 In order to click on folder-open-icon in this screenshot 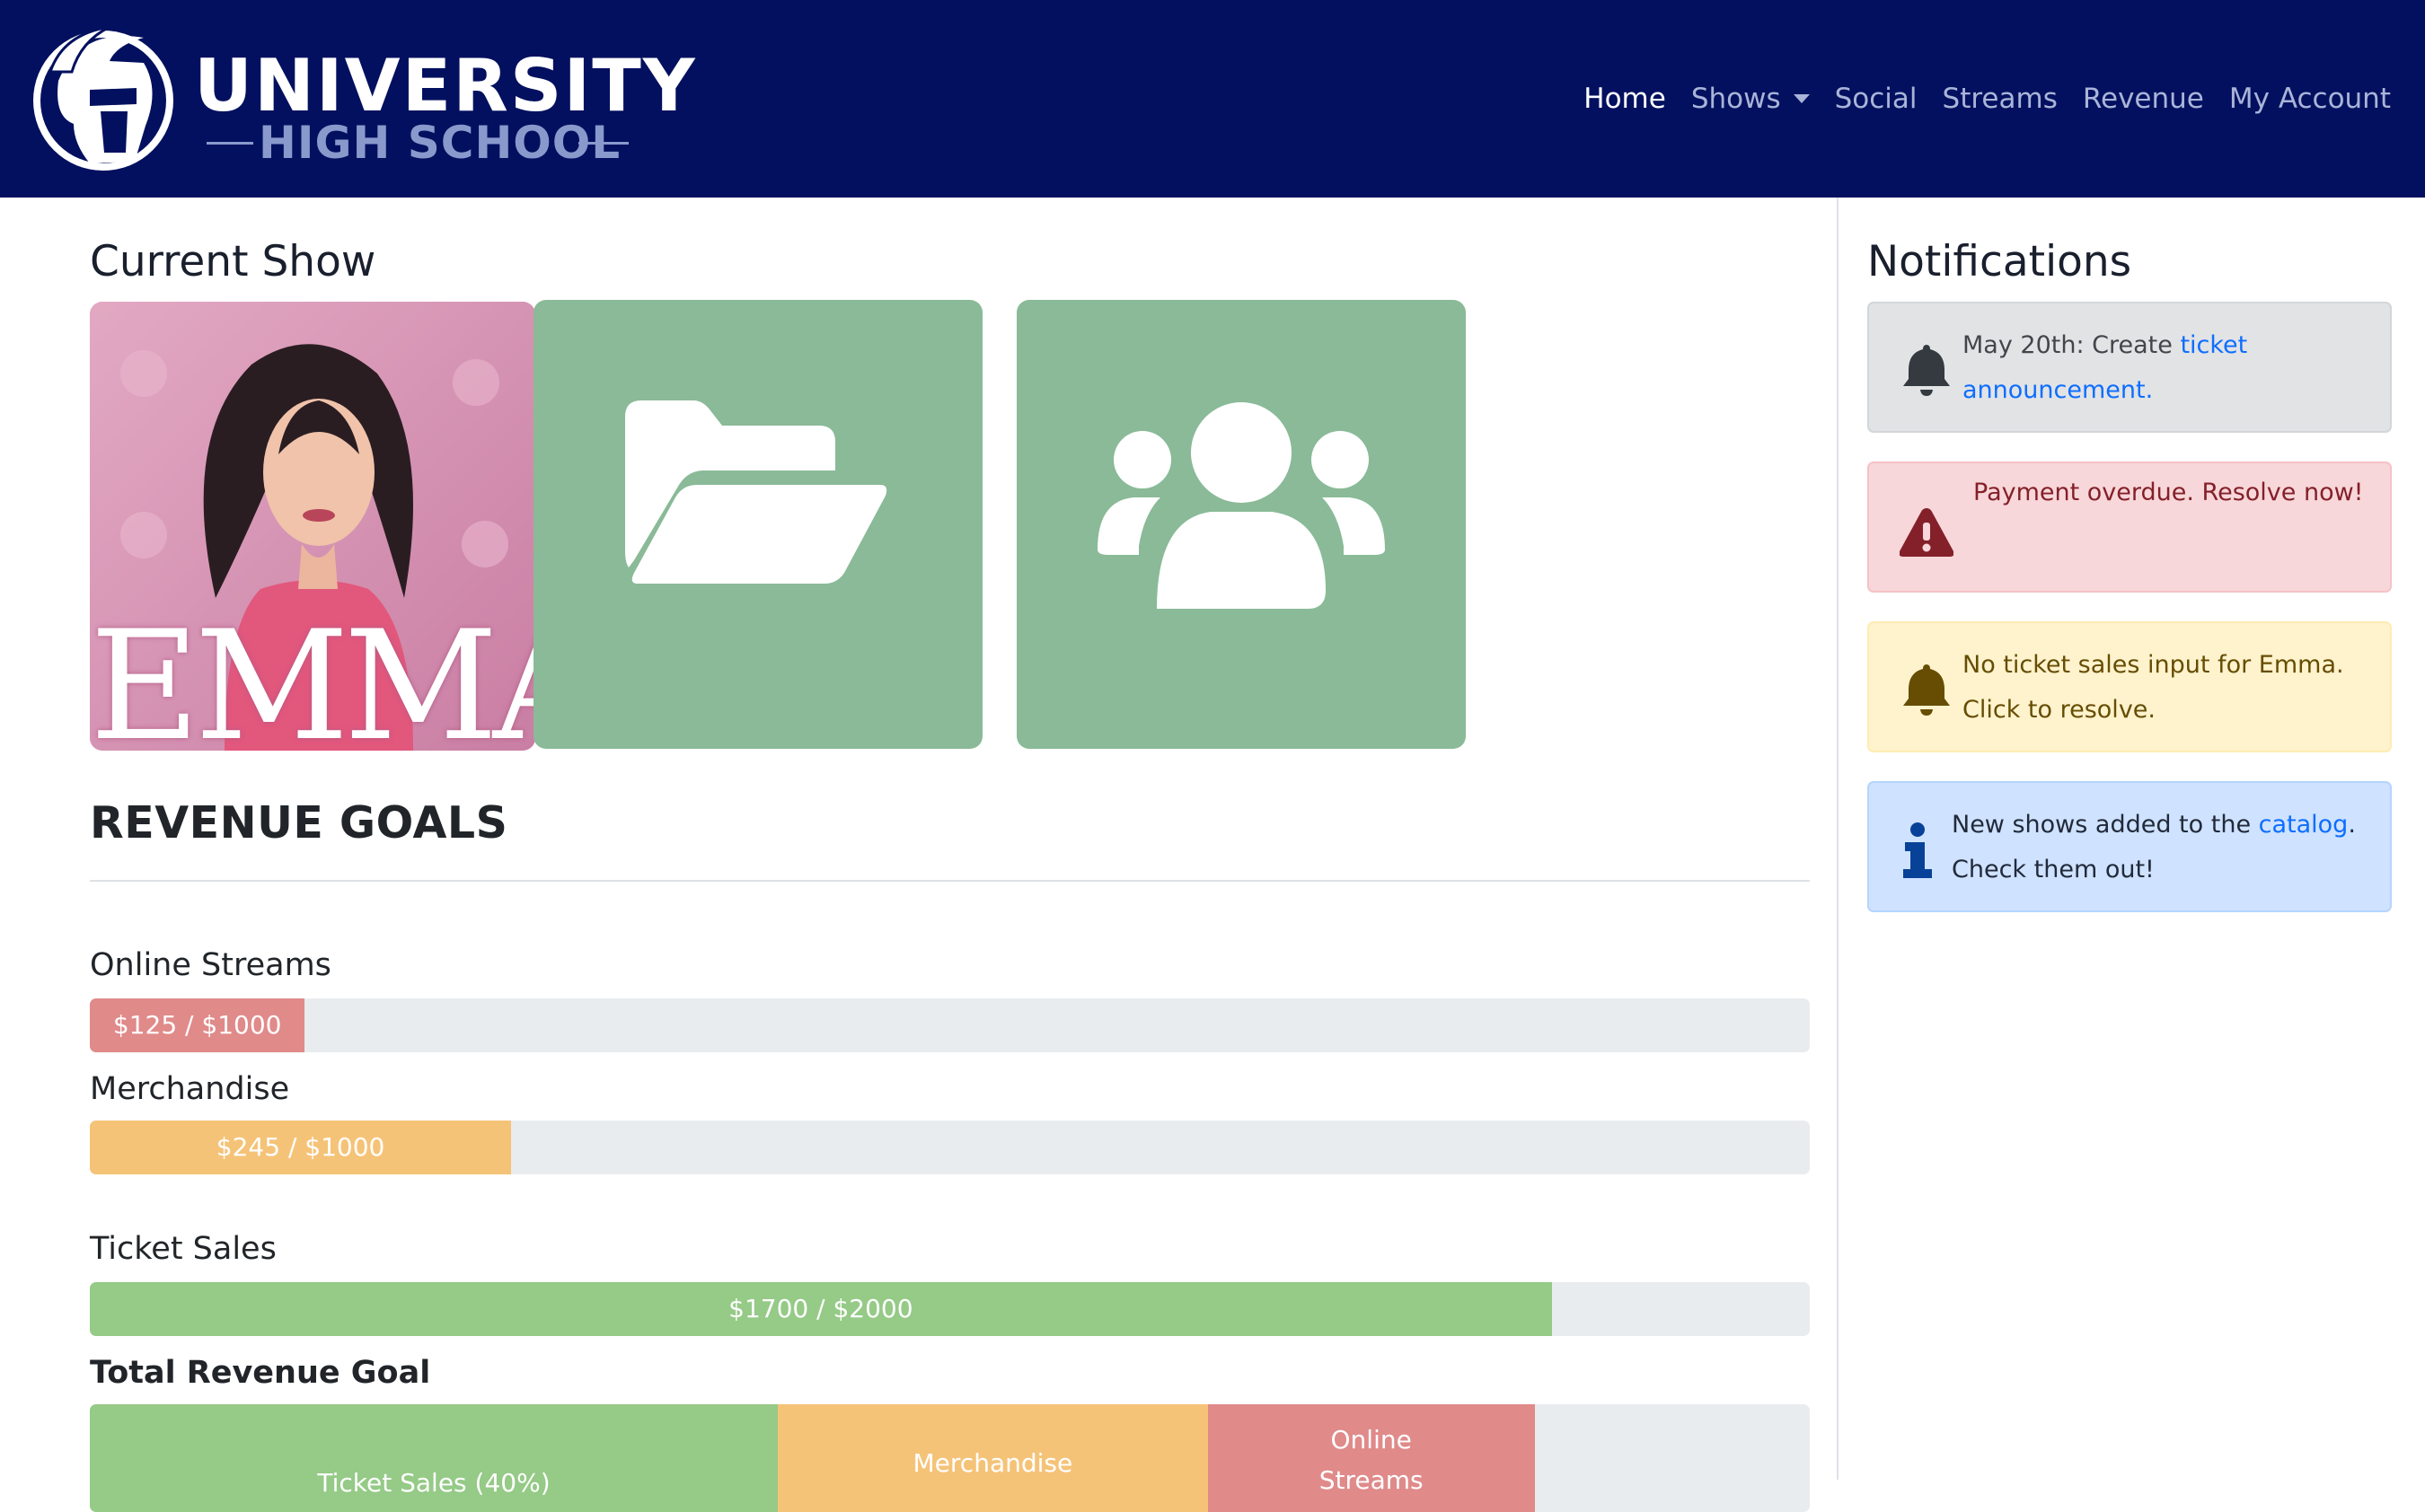, I will do `click(756, 492)`.